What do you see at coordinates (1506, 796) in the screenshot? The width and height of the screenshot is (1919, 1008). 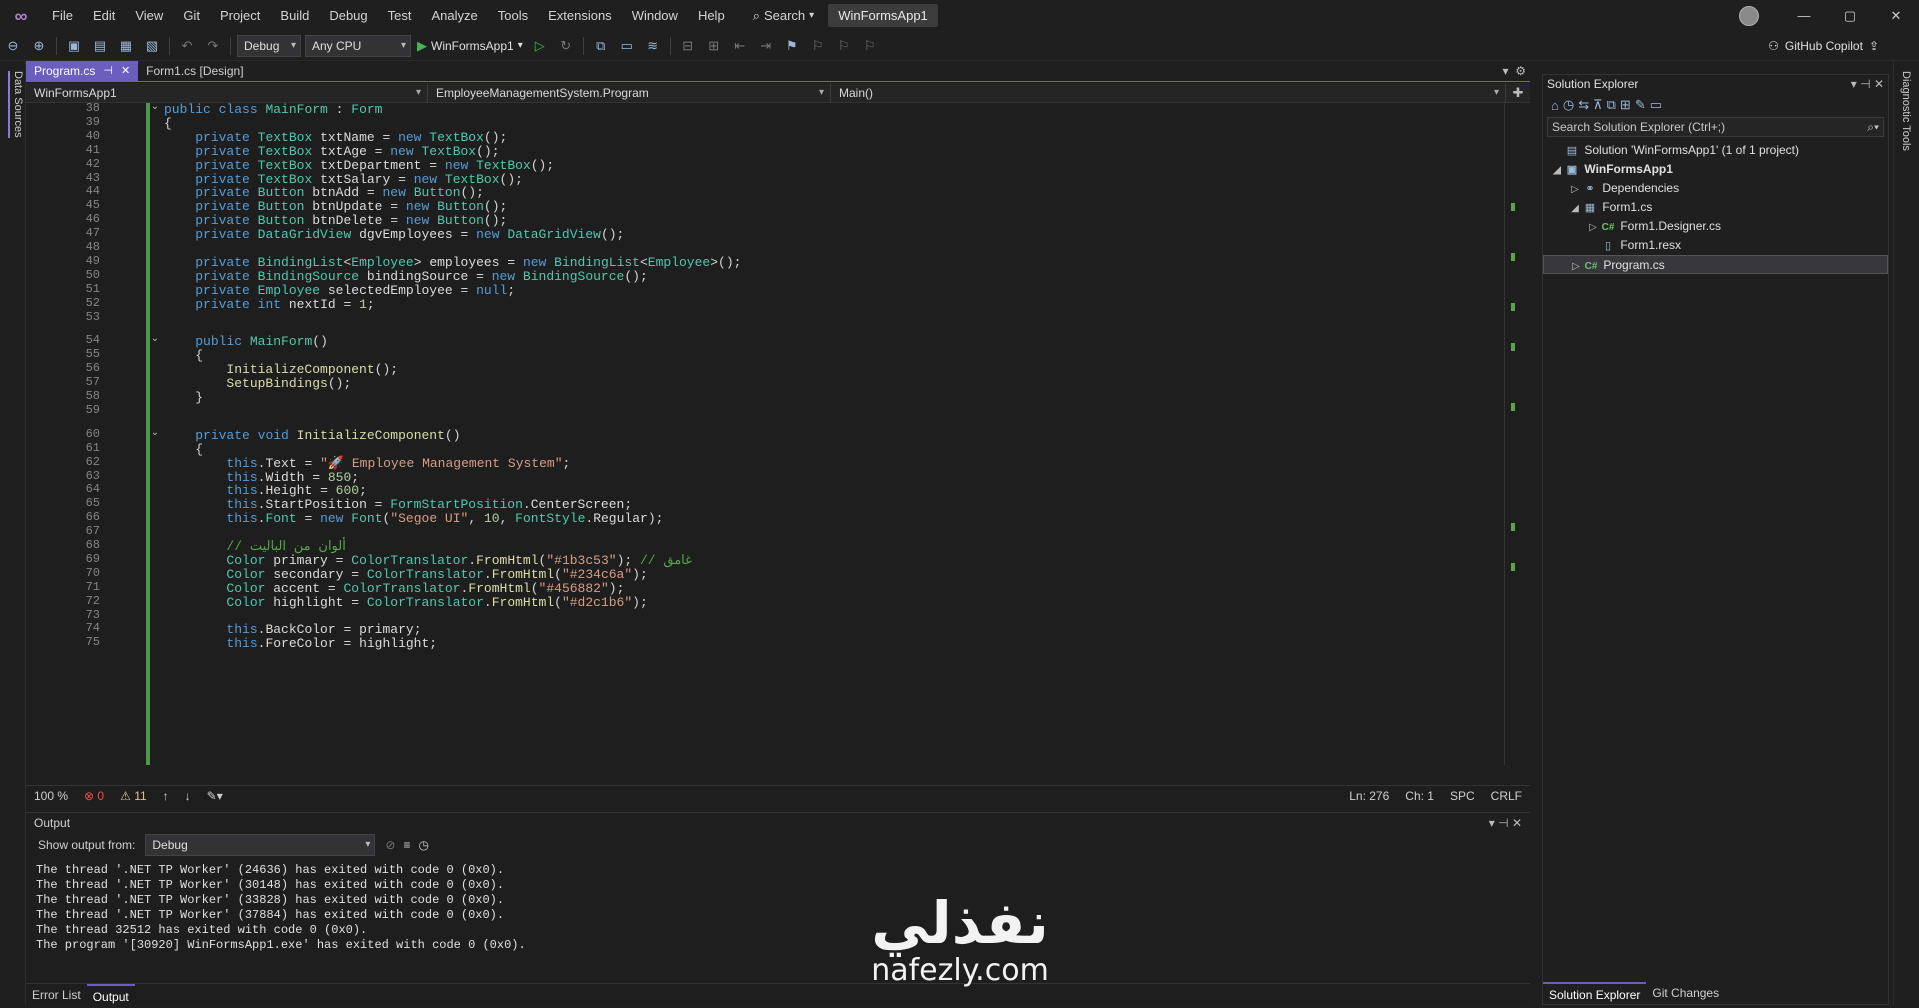 I see `line-ending-indicator: CRLF` at bounding box center [1506, 796].